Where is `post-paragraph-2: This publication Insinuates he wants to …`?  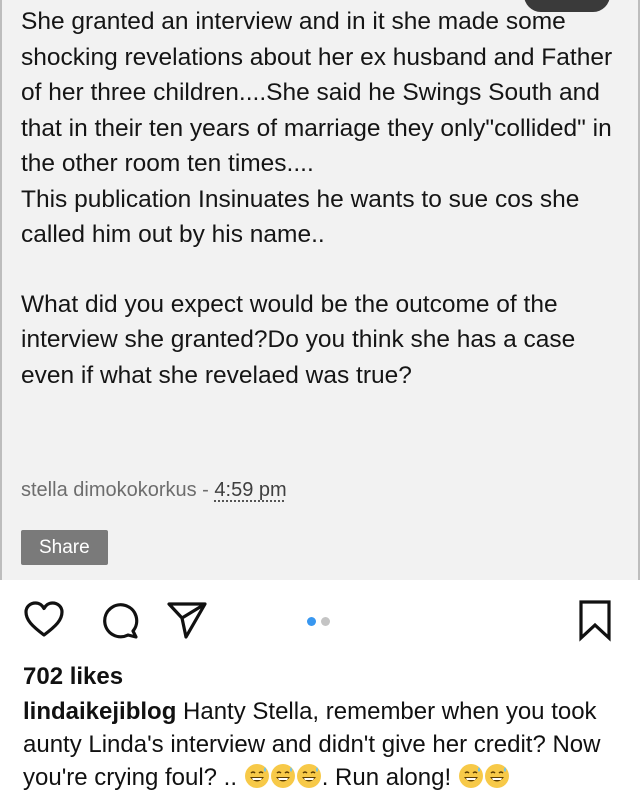 post-paragraph-2: This publication Insinuates he wants to … is located at coordinates (300, 217).